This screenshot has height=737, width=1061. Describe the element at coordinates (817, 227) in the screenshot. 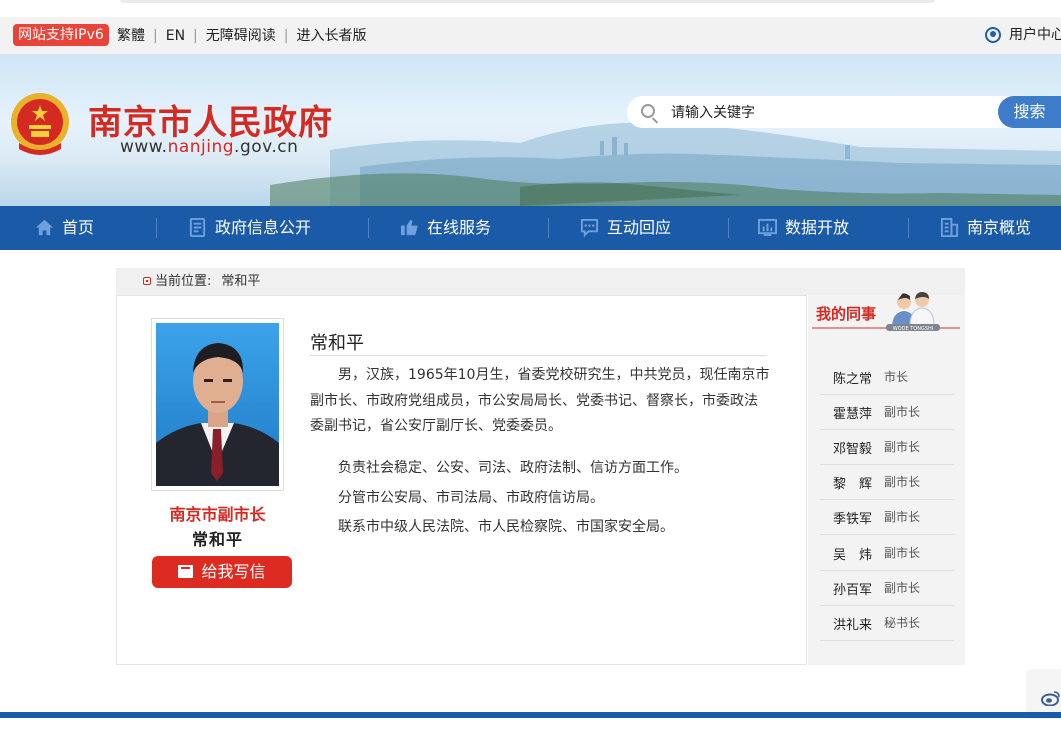

I see `nav-label: 数据开放` at that location.